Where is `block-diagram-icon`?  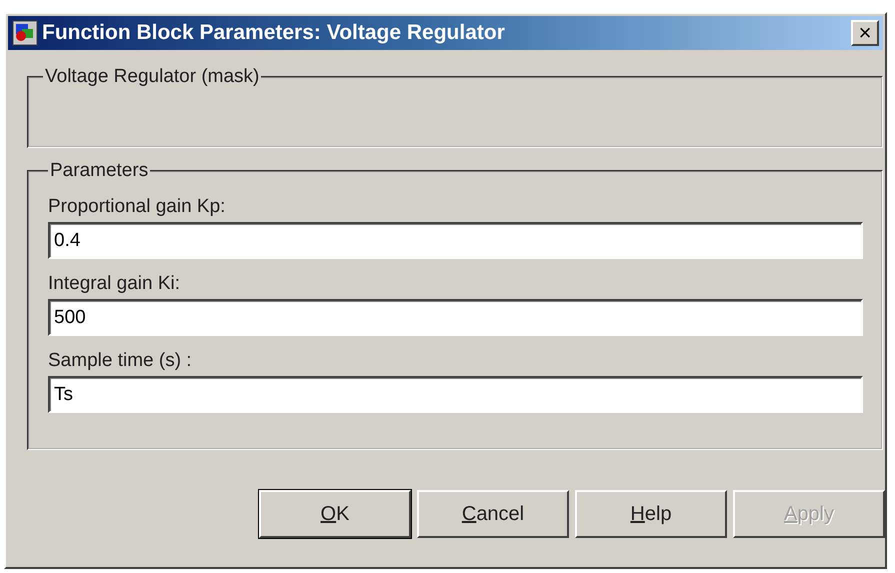 block-diagram-icon is located at coordinates (25, 33).